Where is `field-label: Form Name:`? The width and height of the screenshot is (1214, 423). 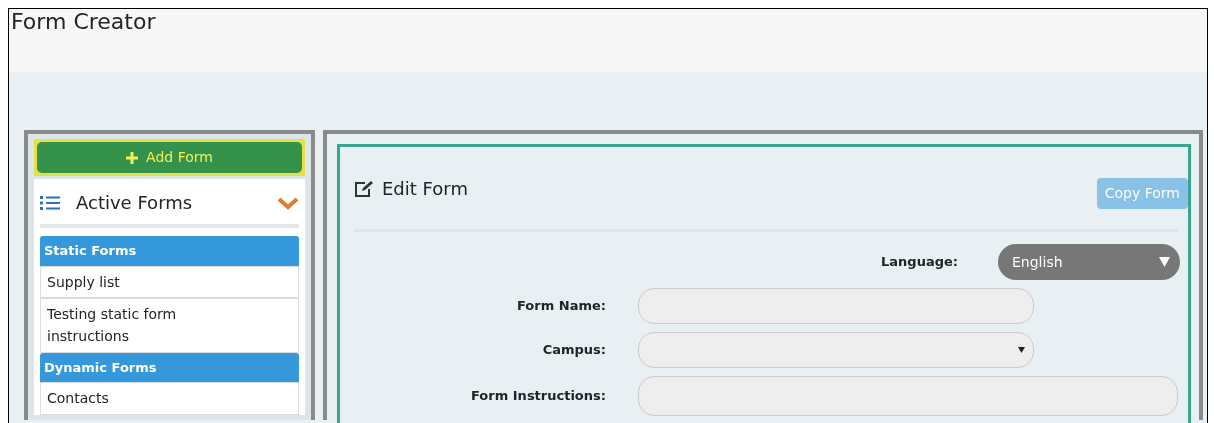 field-label: Form Name: is located at coordinates (561, 306).